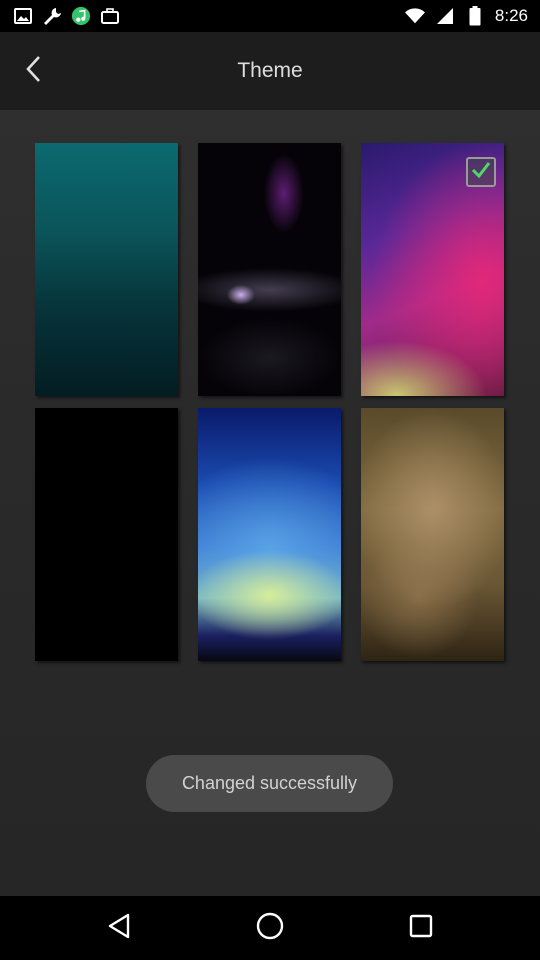 The width and height of the screenshot is (540, 960). I want to click on app-header: Theme, so click(270, 71).